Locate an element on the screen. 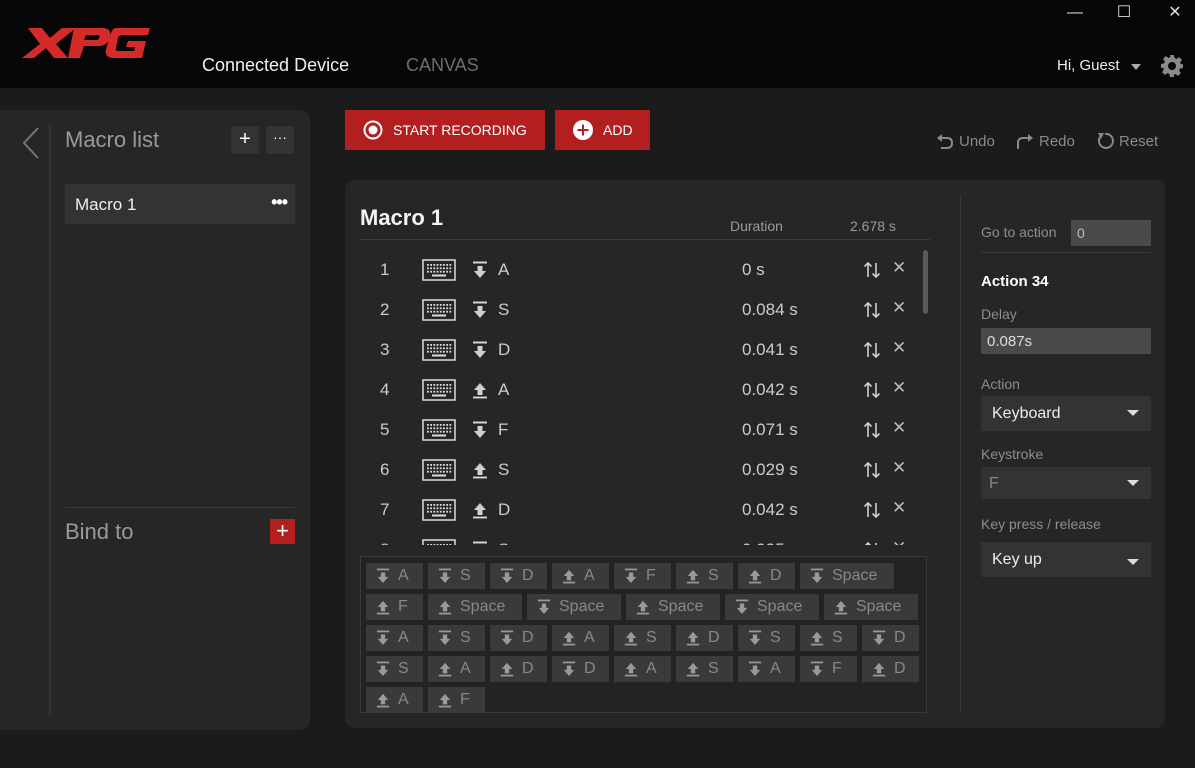 This screenshot has height=768, width=1195. close-button: ✕ is located at coordinates (1175, 13).